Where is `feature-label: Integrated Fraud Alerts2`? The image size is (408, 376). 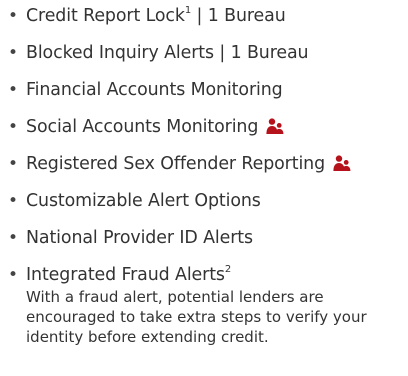 feature-label: Integrated Fraud Alerts2 is located at coordinates (129, 274).